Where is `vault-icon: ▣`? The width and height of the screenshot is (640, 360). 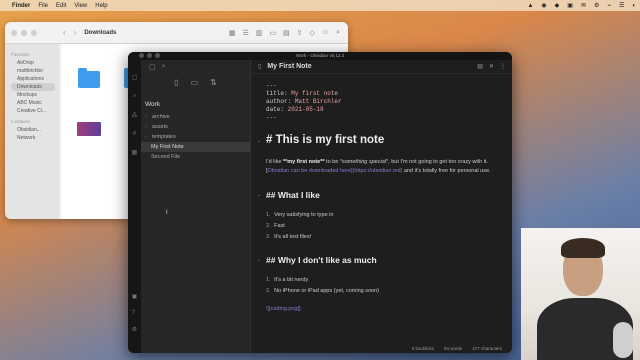
vault-icon: ▣ is located at coordinates (135, 296).